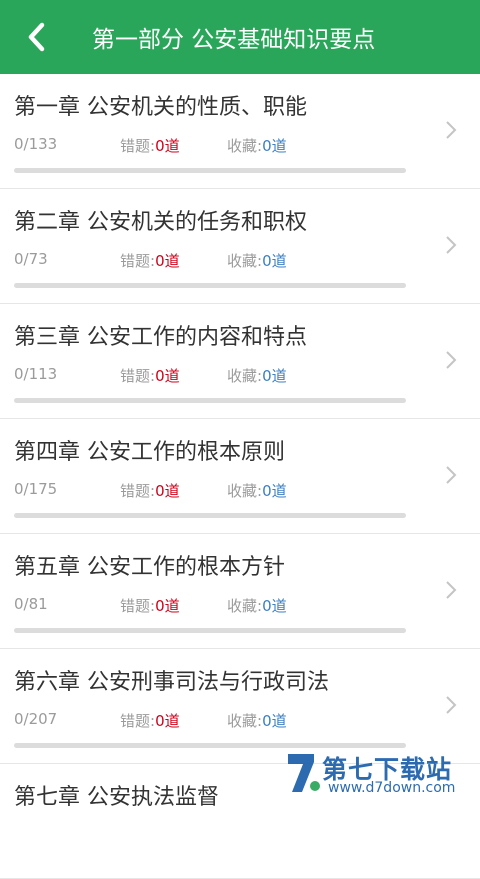  I want to click on app-header: 第一部分 公安基础知识要点, so click(240, 37).